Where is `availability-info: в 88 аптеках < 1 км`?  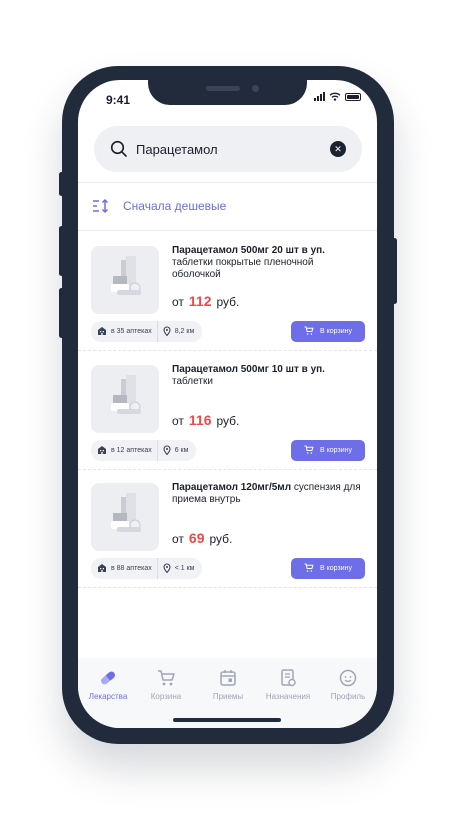 availability-info: в 88 аптеках < 1 км is located at coordinates (147, 568).